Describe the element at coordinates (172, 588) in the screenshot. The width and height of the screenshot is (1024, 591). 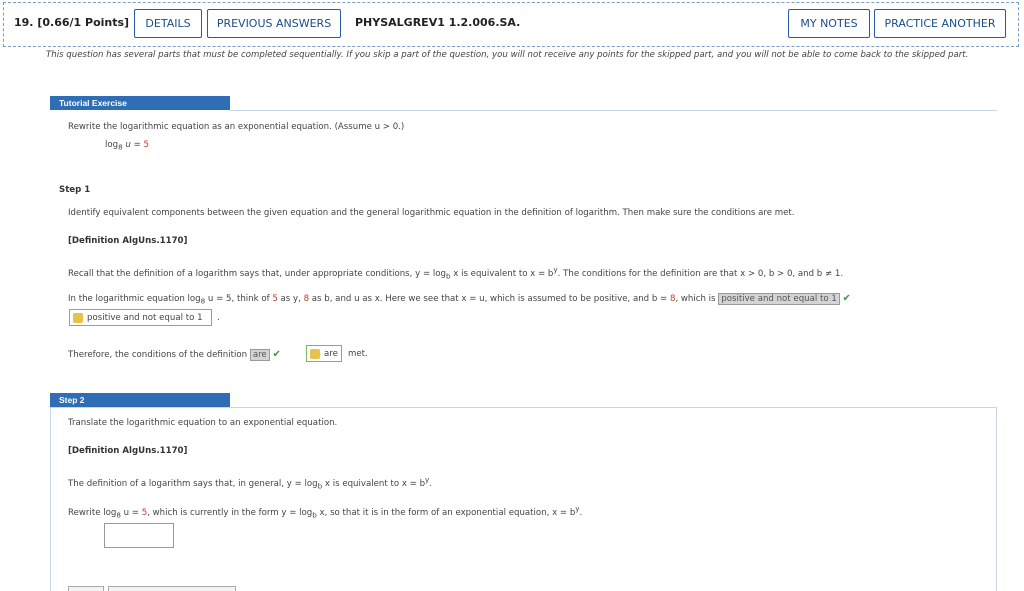
I see `skip-button` at that location.